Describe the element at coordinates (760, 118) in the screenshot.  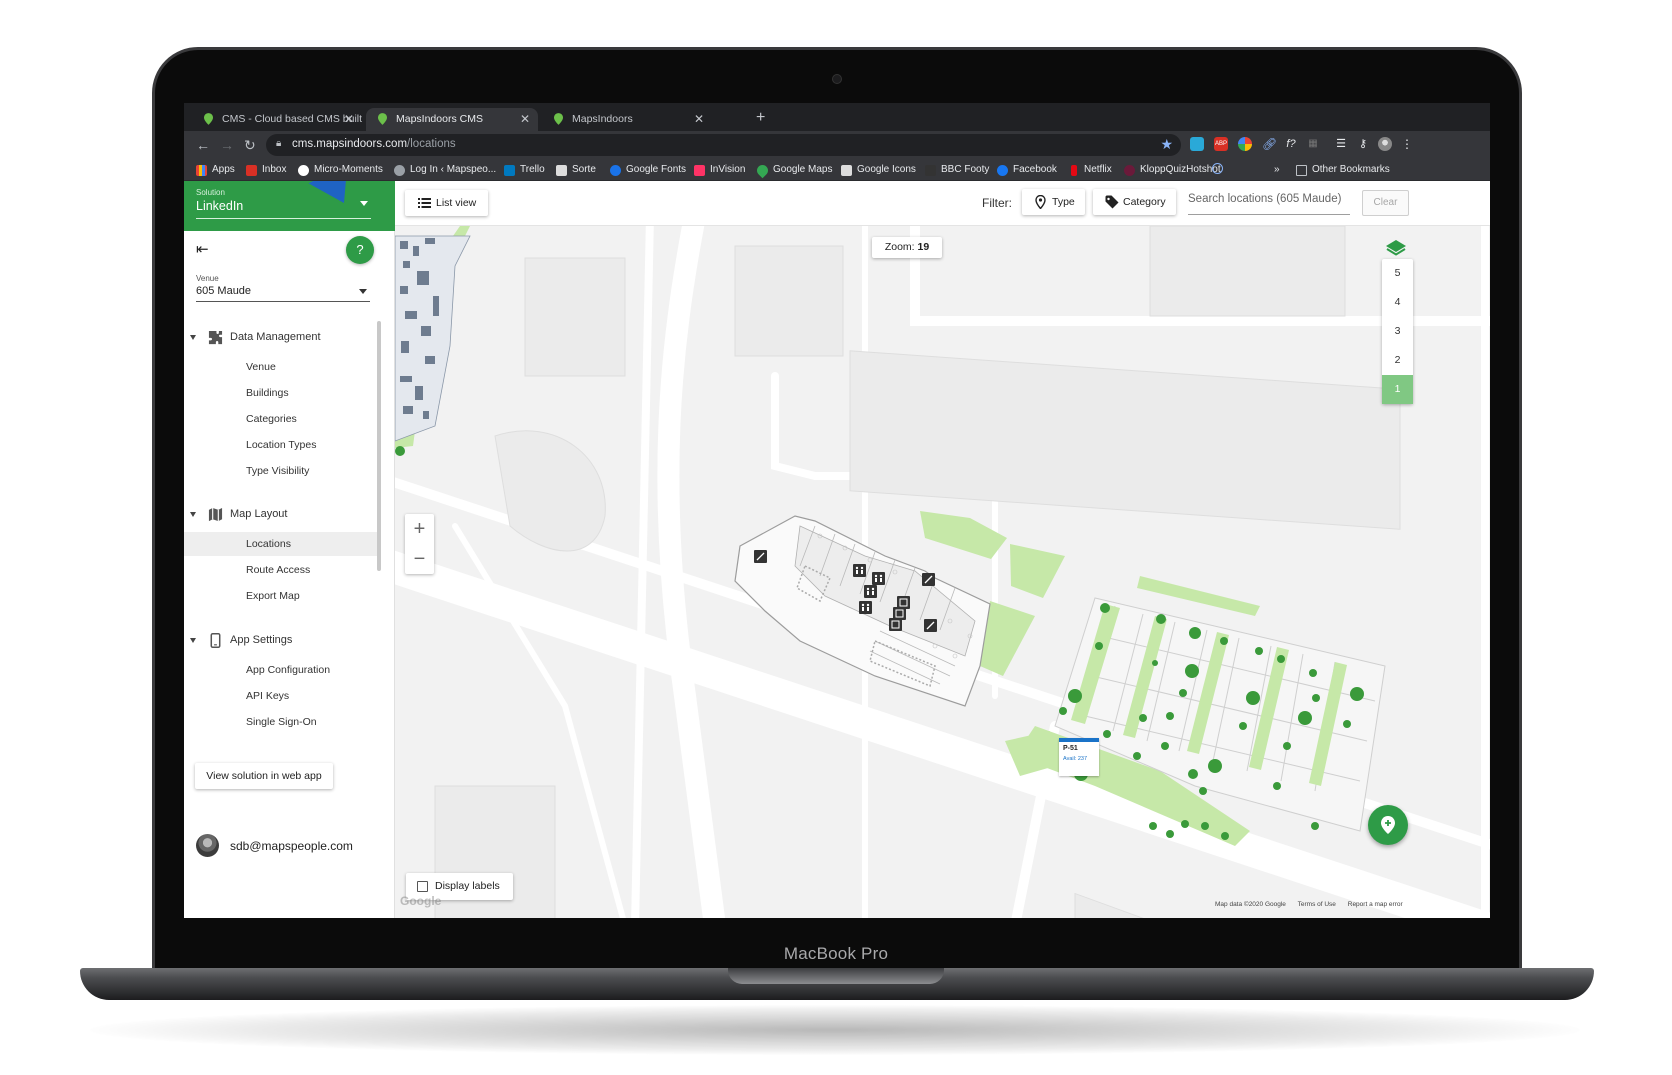
I see `new-tab-button: +` at that location.